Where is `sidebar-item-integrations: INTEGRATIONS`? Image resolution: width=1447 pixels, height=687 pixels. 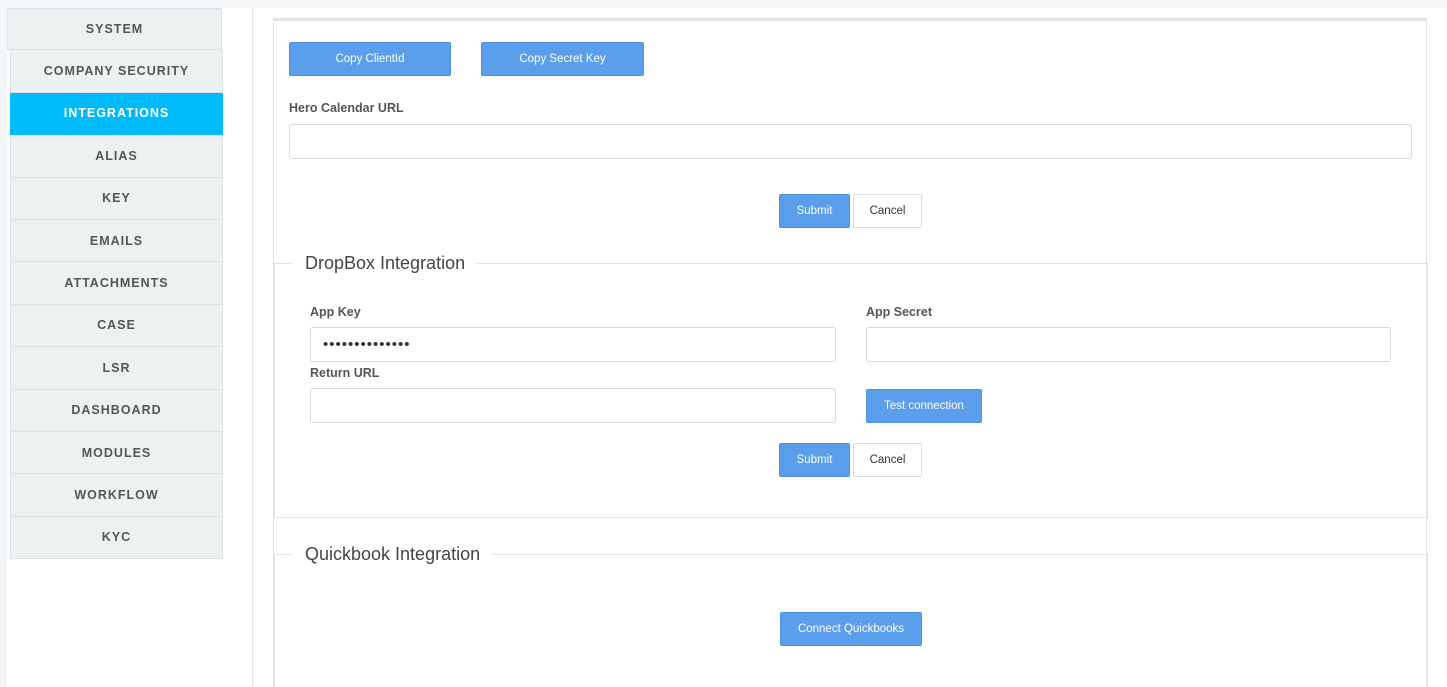 sidebar-item-integrations: INTEGRATIONS is located at coordinates (116, 114).